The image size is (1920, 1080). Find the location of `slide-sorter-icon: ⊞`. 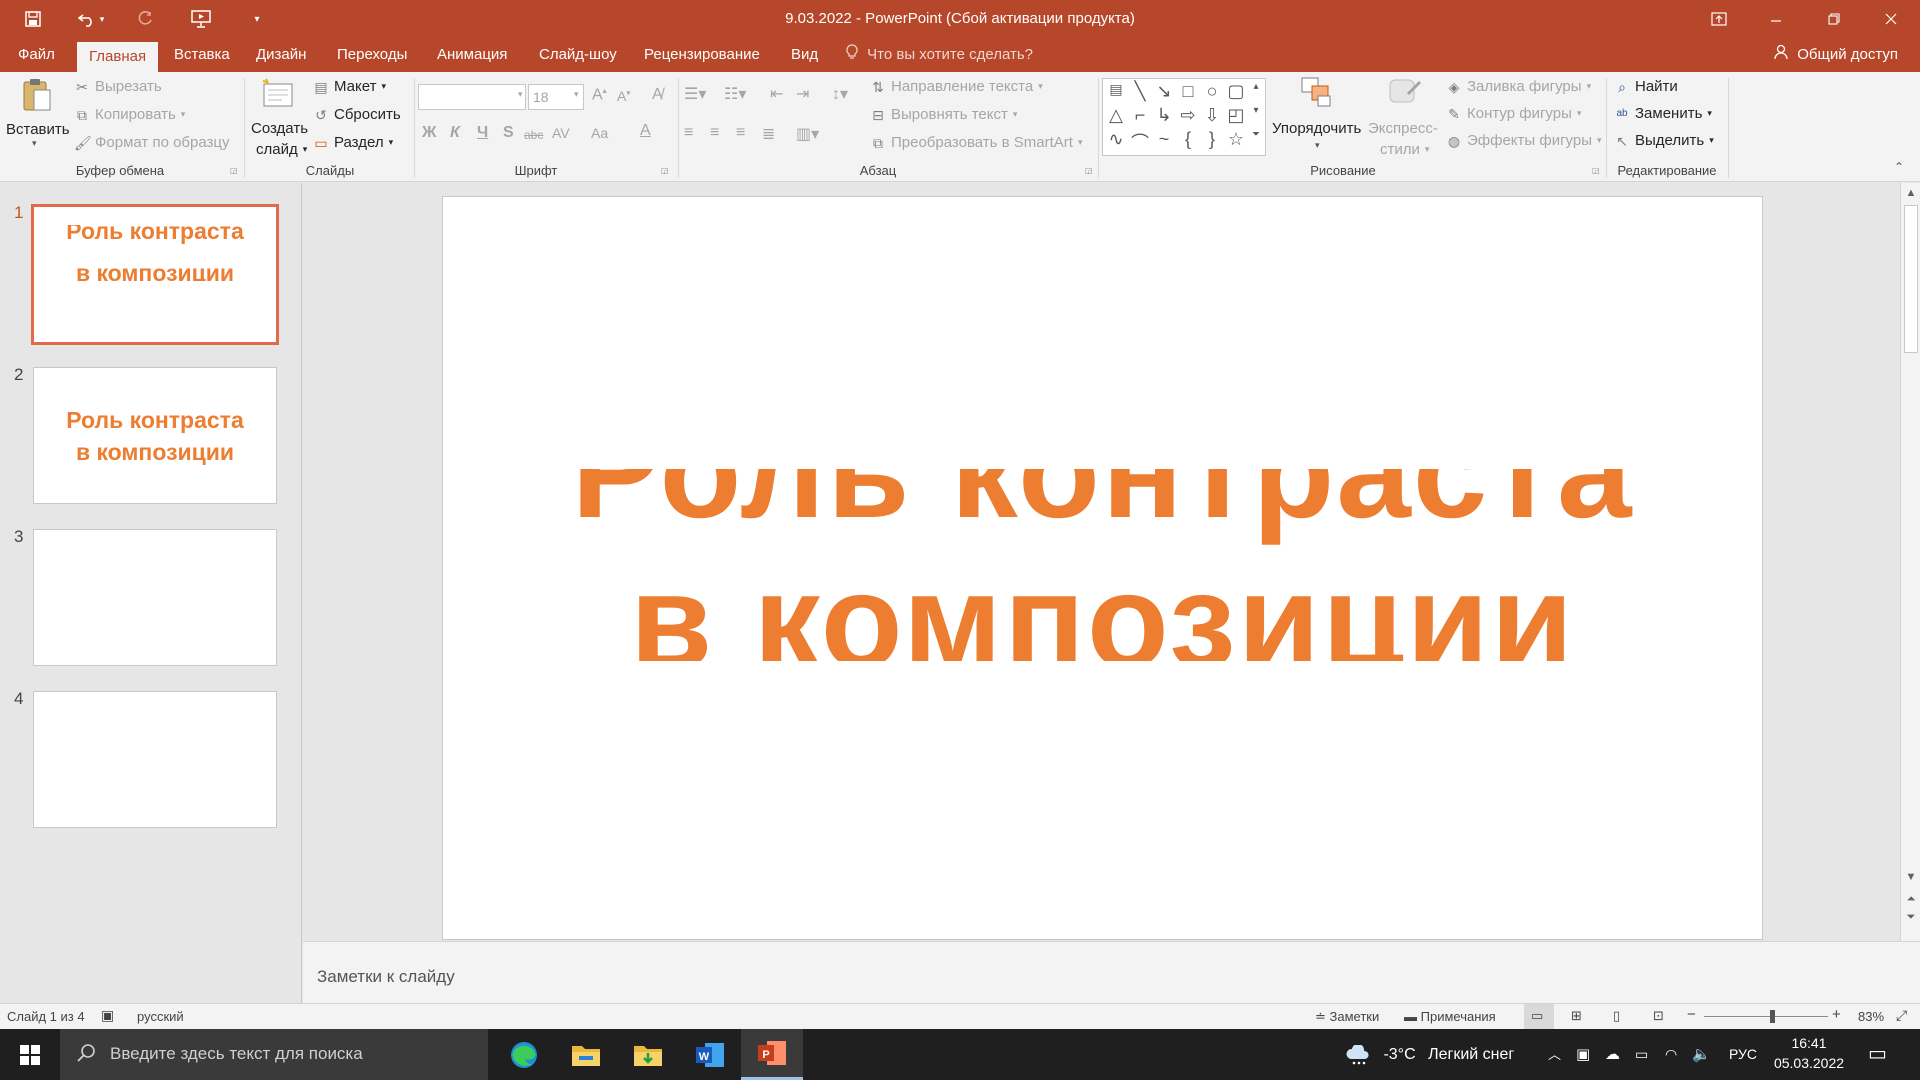

slide-sorter-icon: ⊞ is located at coordinates (1576, 1016).